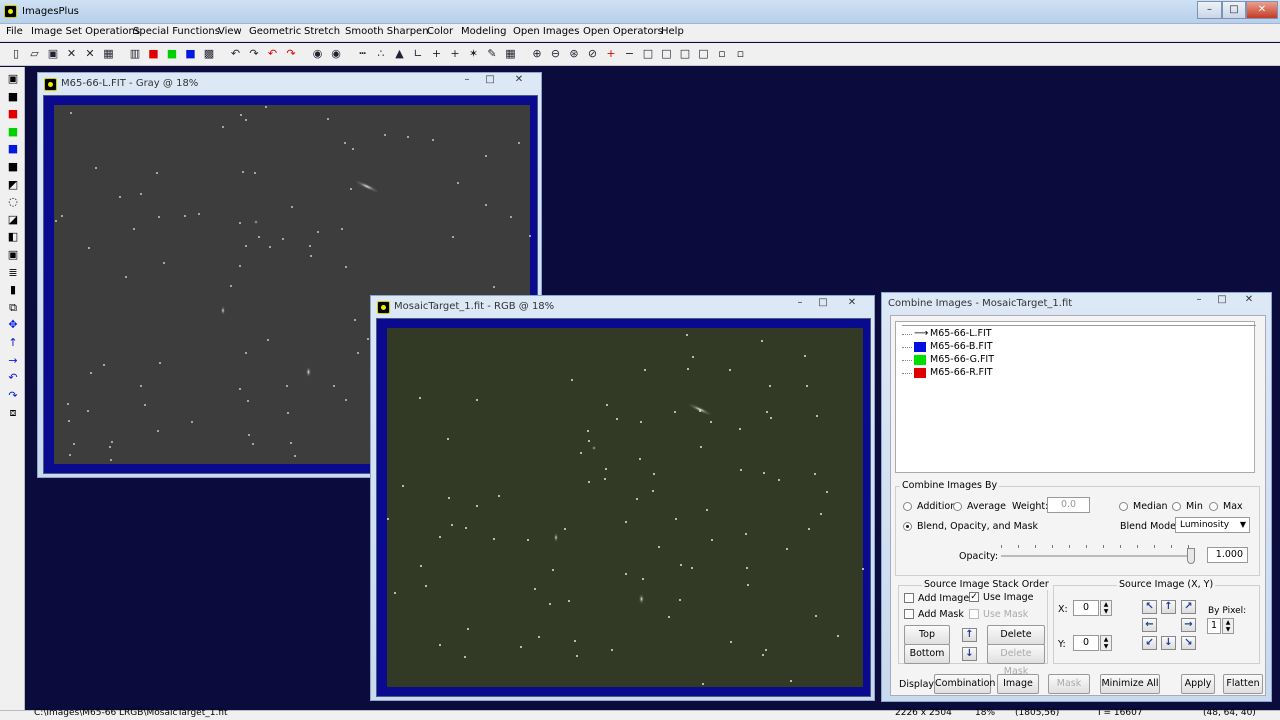  I want to click on y-input: 0, so click(1086, 643).